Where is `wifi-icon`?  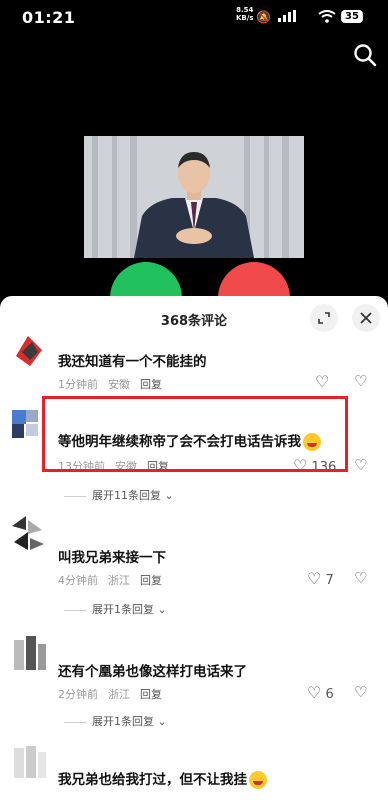 wifi-icon is located at coordinates (327, 18).